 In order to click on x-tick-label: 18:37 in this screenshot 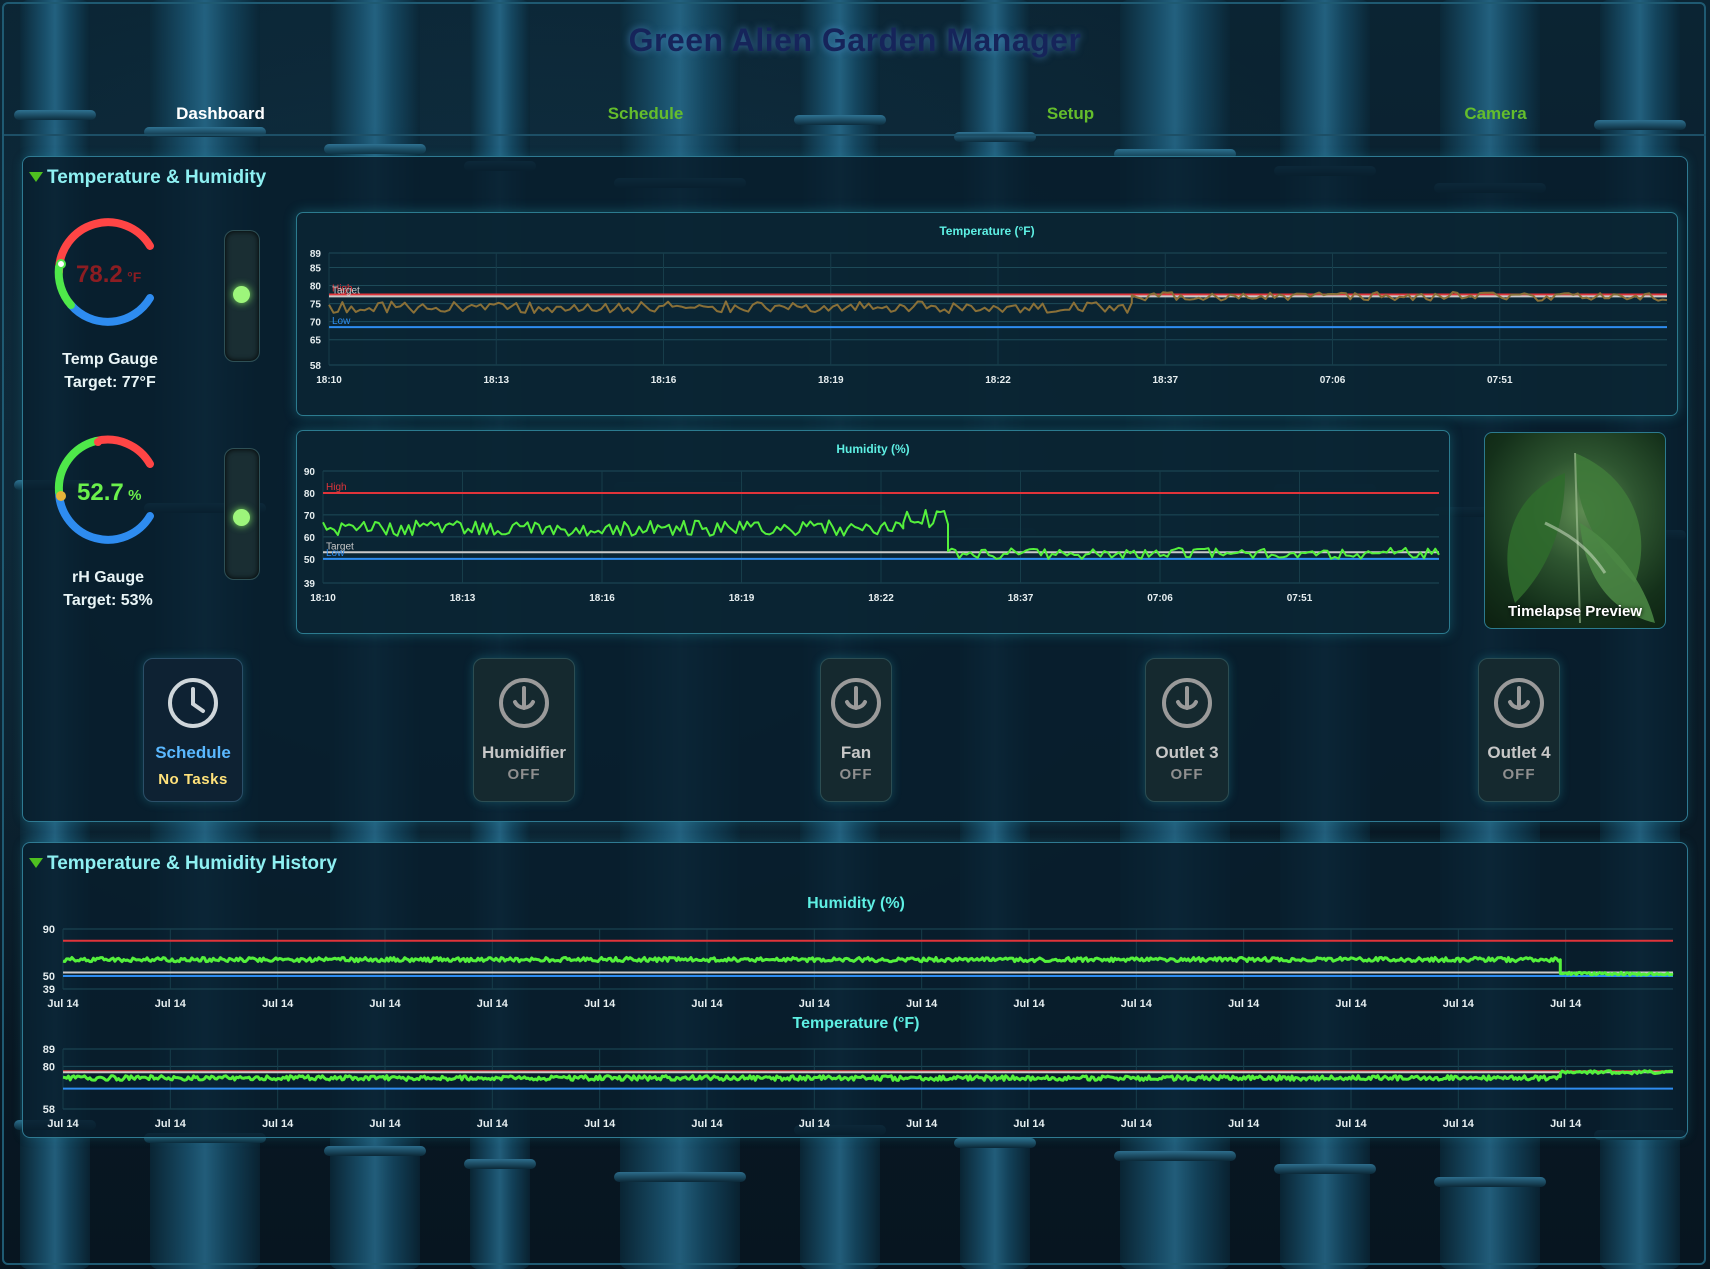, I will do `click(1165, 380)`.